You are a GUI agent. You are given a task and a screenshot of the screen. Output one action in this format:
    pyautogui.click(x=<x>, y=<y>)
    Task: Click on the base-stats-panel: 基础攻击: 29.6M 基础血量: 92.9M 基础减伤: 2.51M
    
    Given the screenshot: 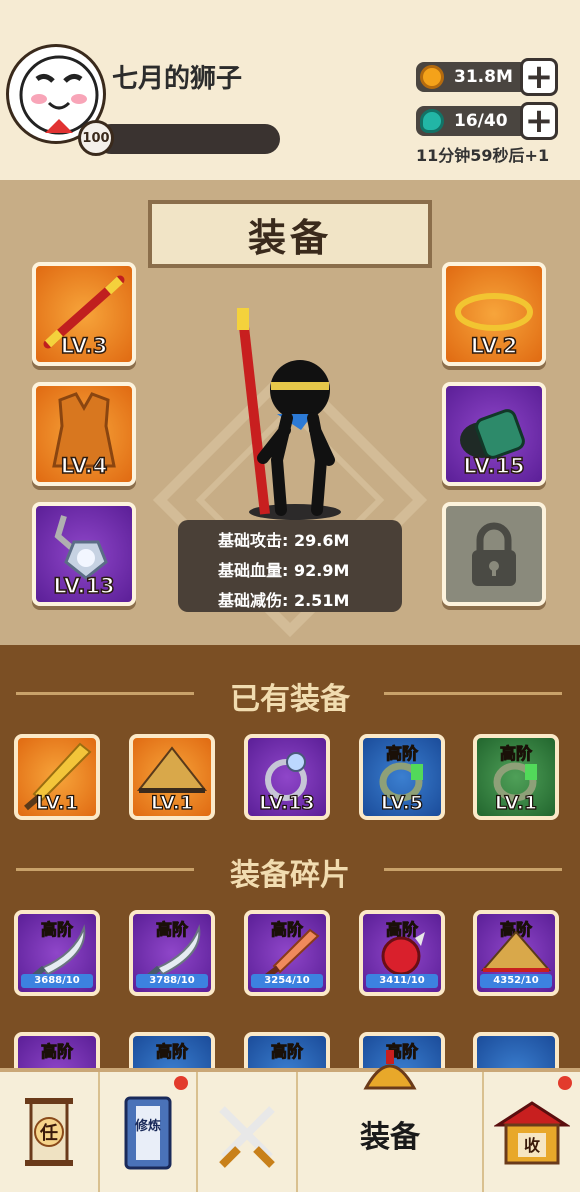 What is the action you would take?
    pyautogui.click(x=290, y=566)
    